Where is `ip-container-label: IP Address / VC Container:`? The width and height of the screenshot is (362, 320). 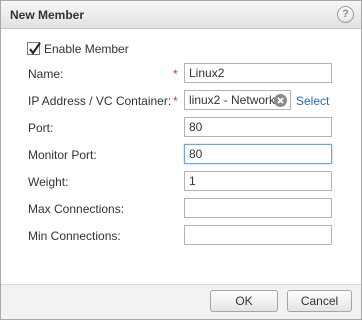
ip-container-label: IP Address / VC Container: is located at coordinates (100, 101).